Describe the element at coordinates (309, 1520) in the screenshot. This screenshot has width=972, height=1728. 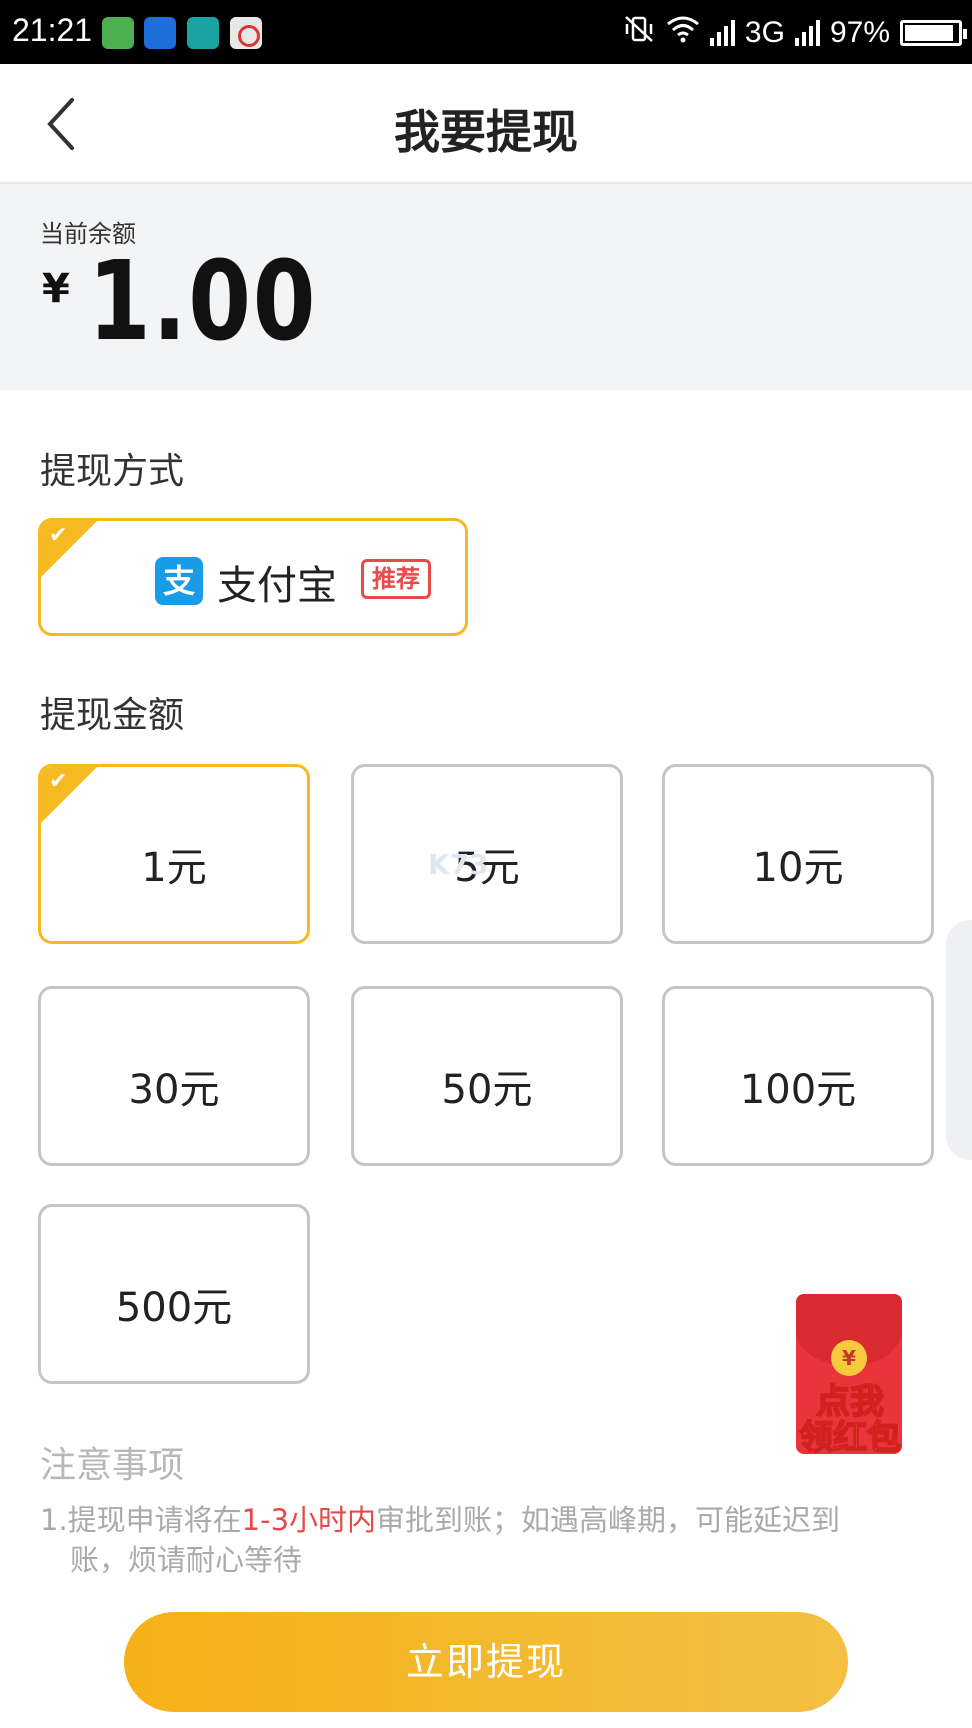
I see `notes-item-highlight: 1-3小时内` at that location.